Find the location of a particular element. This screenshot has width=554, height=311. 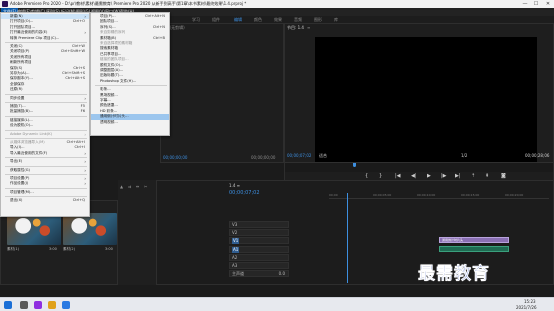

workspace-effects: 效果 is located at coordinates (278, 19).